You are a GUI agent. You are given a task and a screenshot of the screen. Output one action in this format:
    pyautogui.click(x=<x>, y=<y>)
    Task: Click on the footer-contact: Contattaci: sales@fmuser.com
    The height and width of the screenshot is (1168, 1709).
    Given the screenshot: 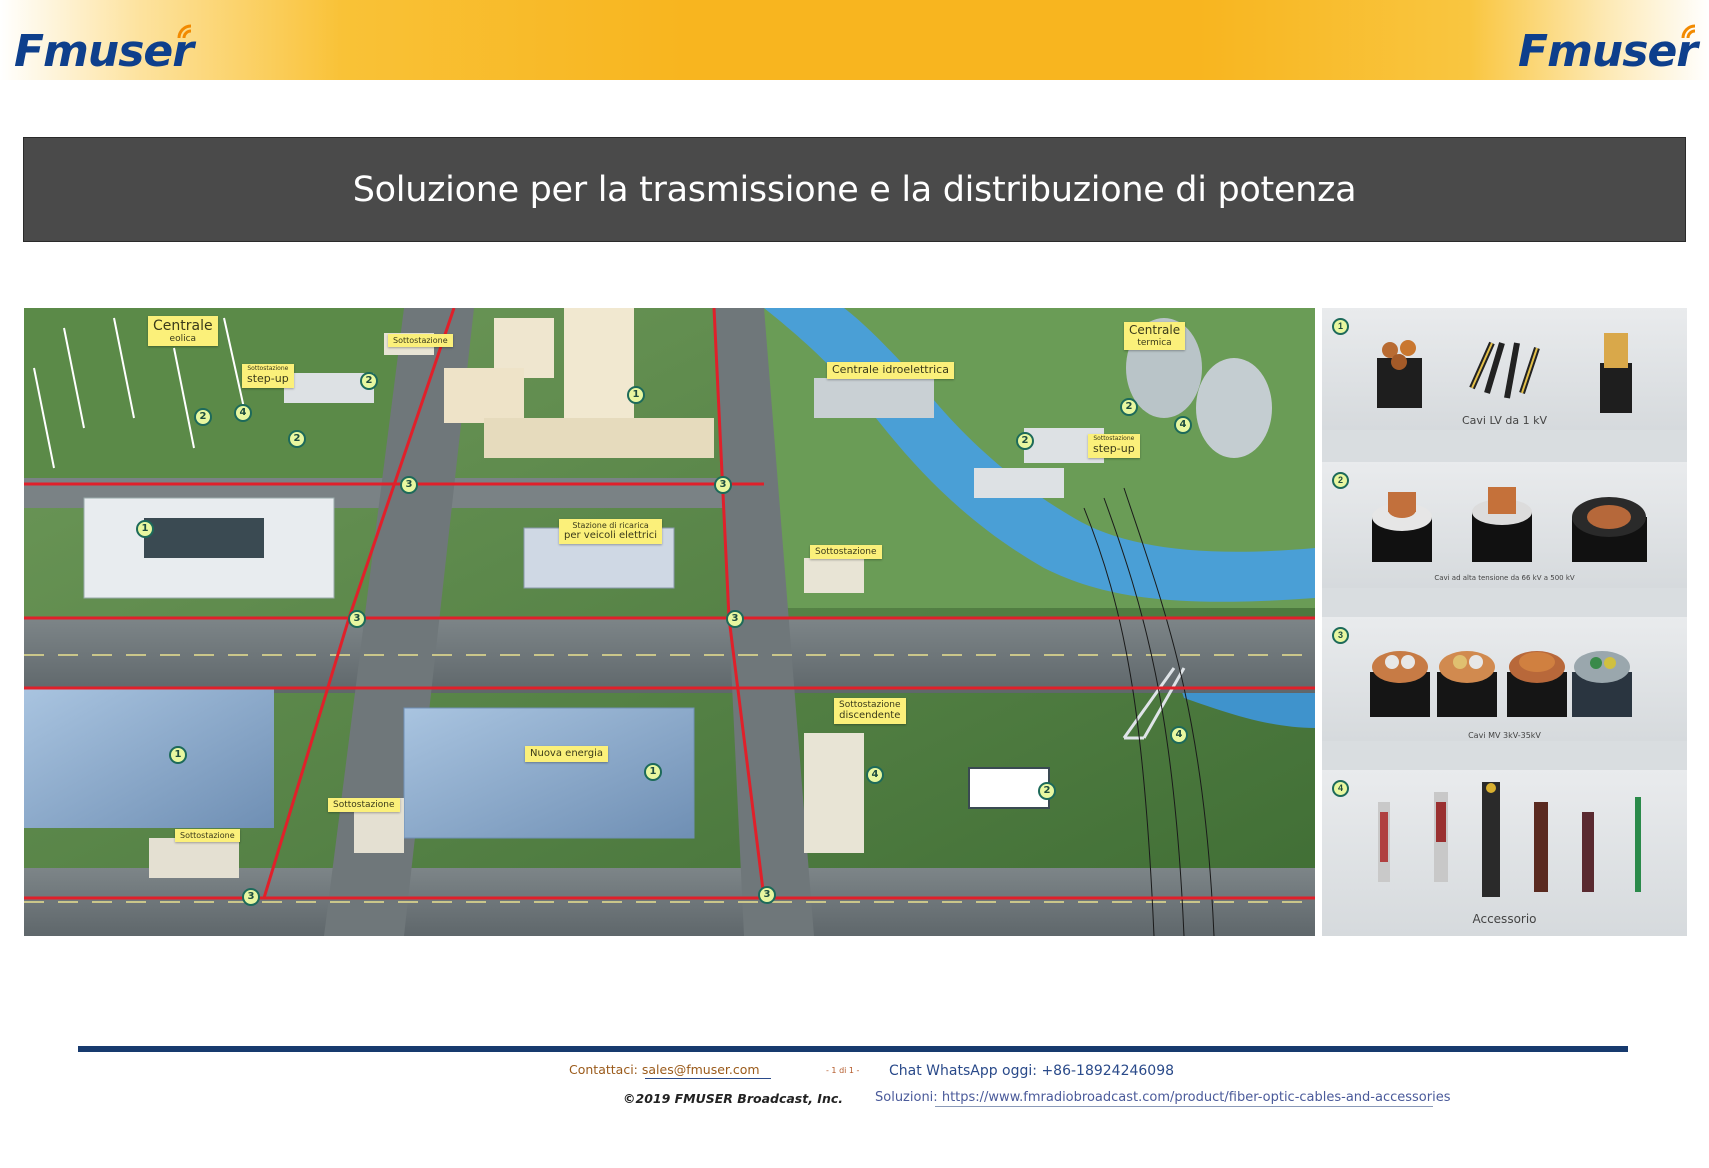 What is the action you would take?
    pyautogui.click(x=664, y=1069)
    